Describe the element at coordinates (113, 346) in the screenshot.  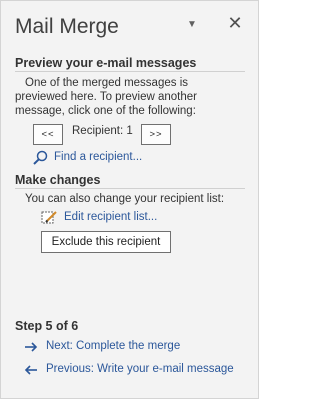
I see `next-step-link: Next: Complete the merge` at that location.